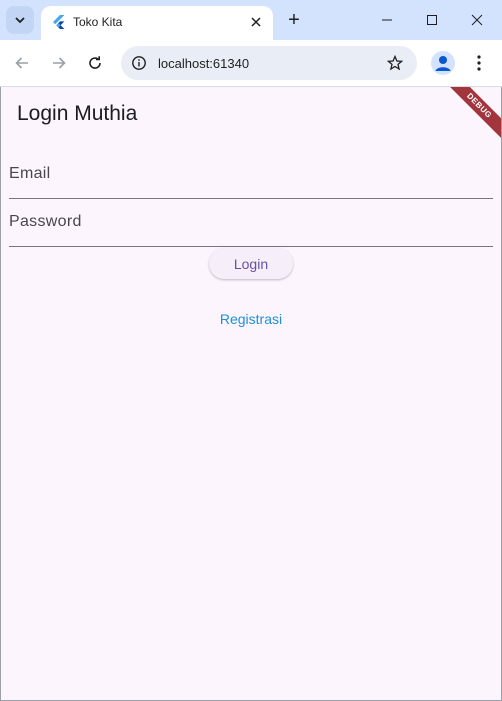  I want to click on close-icon, so click(477, 20).